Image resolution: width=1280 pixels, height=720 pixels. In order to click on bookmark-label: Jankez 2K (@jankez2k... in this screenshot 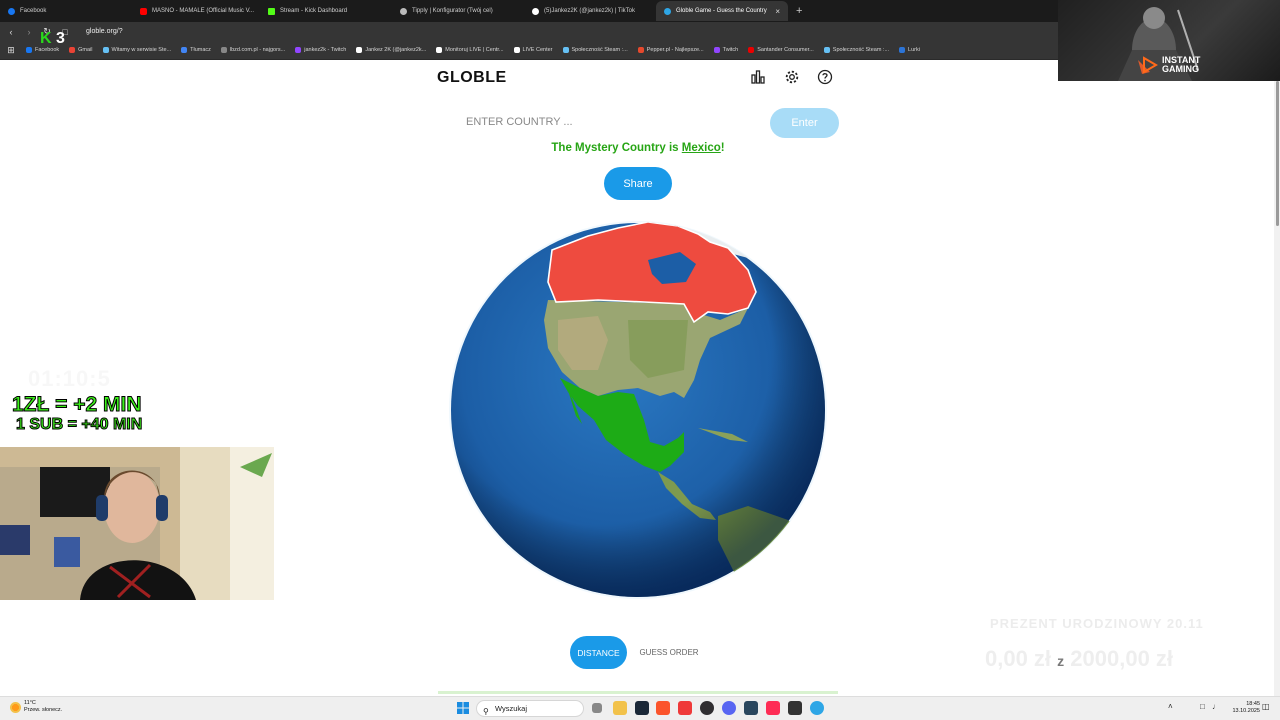, I will do `click(396, 50)`.